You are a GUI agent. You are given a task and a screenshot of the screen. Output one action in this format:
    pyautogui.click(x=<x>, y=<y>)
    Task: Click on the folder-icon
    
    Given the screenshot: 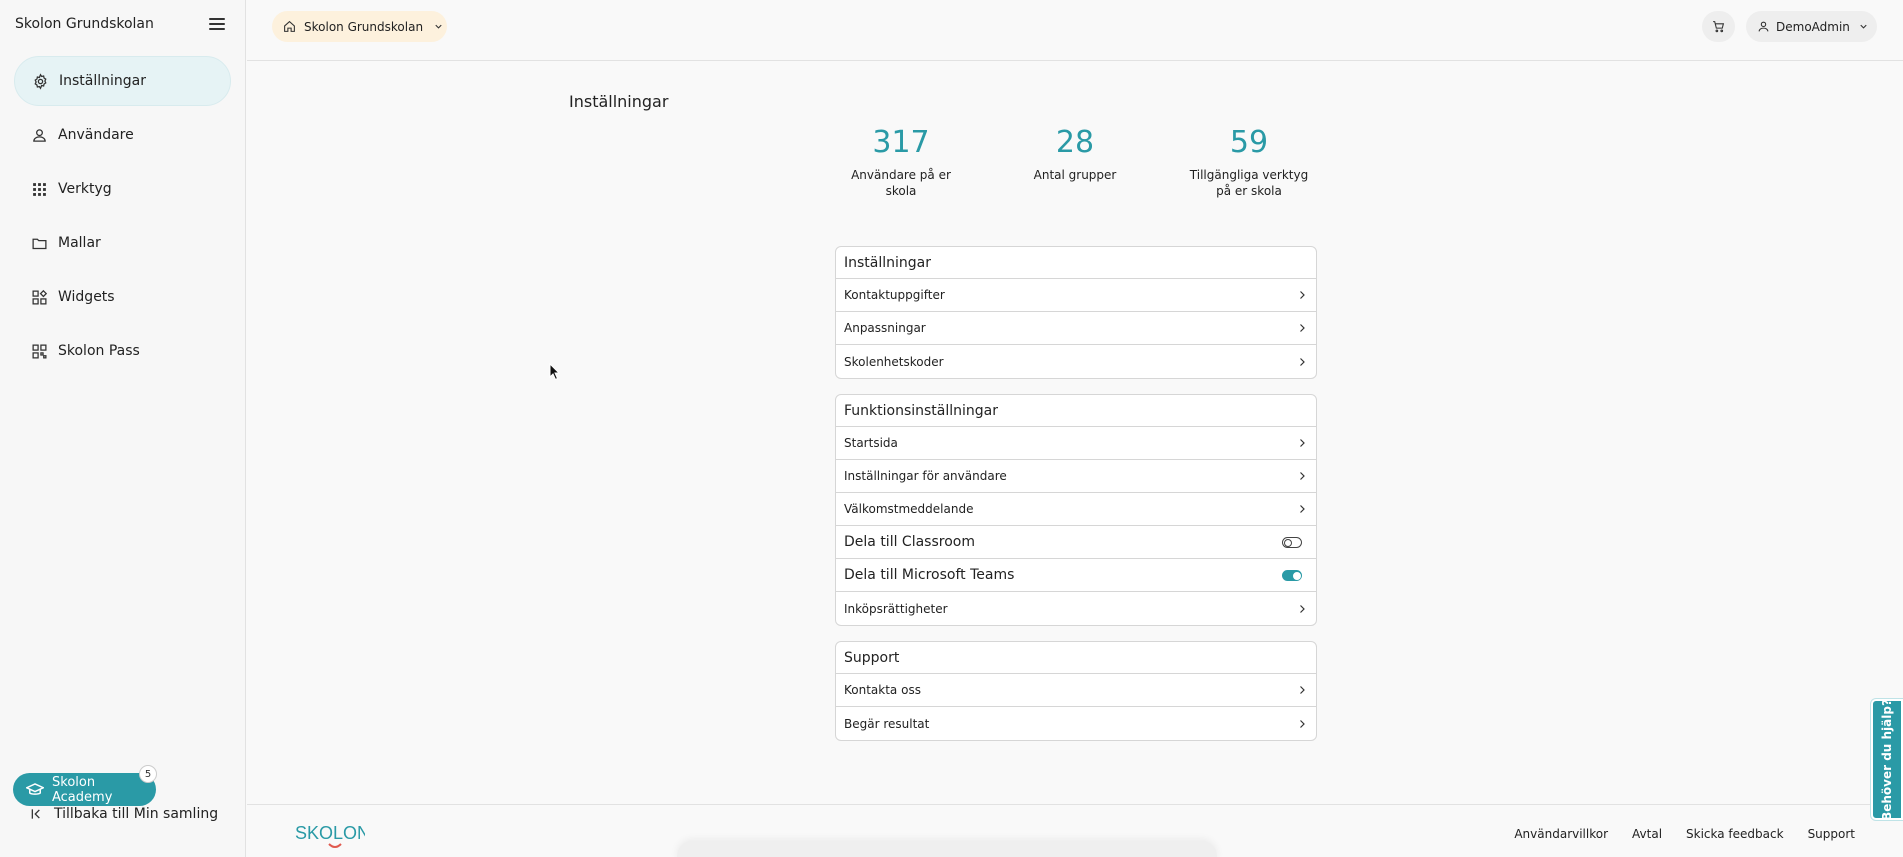 What is the action you would take?
    pyautogui.click(x=39, y=243)
    